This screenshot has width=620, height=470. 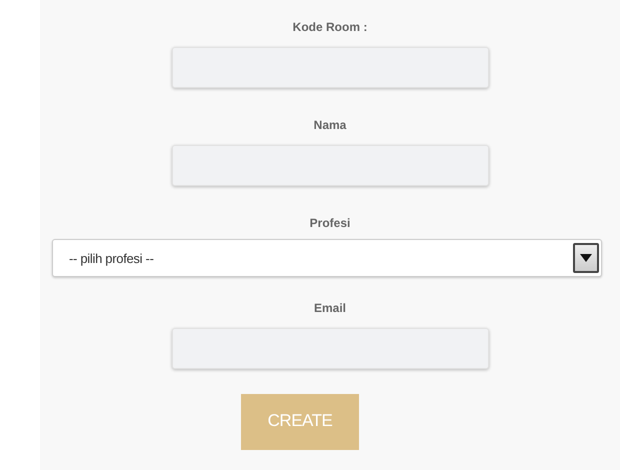 What do you see at coordinates (330, 27) in the screenshot?
I see `field-label: Kode Room :` at bounding box center [330, 27].